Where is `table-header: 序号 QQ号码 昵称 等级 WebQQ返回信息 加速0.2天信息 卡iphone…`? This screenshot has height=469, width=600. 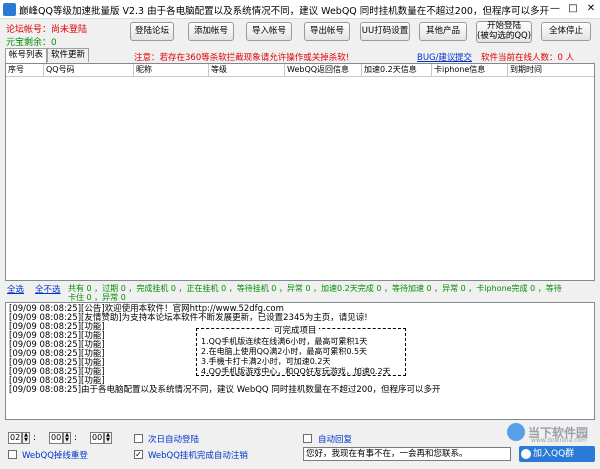
table-header: 序号 QQ号码 昵称 等级 WebQQ返回信息 加速0.2天信息 卡iphone… is located at coordinates (300, 70).